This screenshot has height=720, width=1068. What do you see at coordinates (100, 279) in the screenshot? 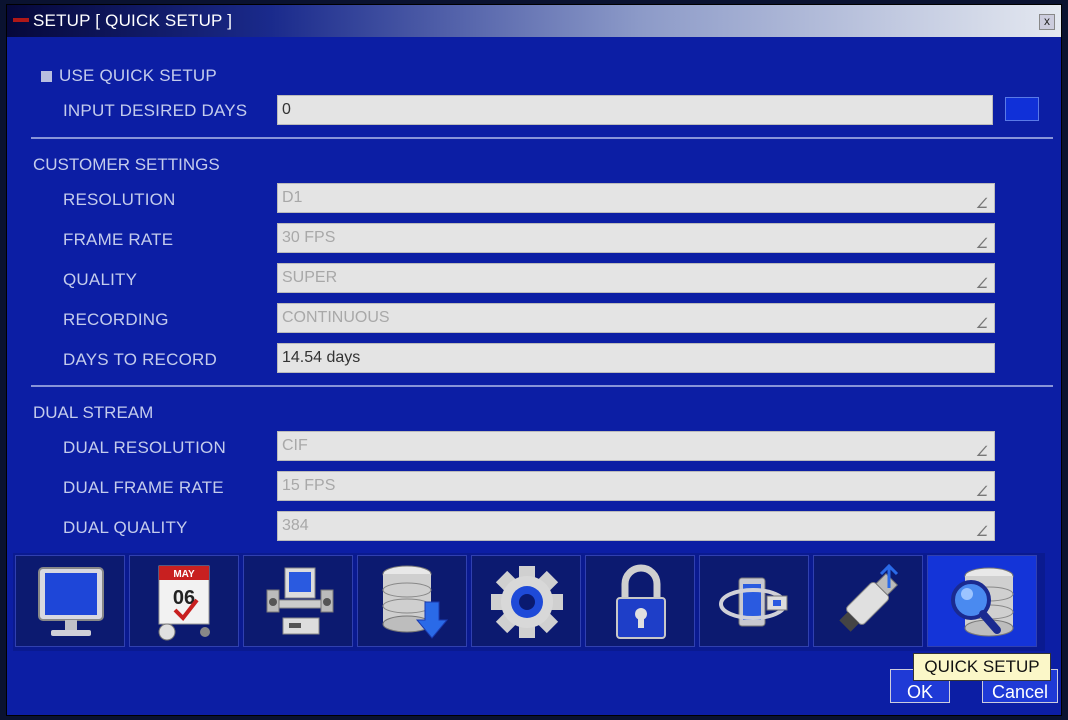
I see `quality-label: QUALITY` at bounding box center [100, 279].